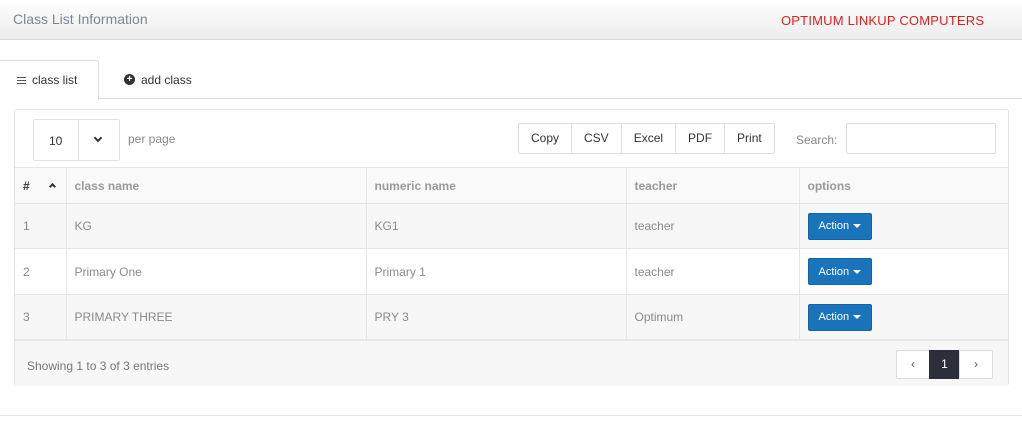 Image resolution: width=1022 pixels, height=429 pixels. I want to click on row-number: 1, so click(41, 226).